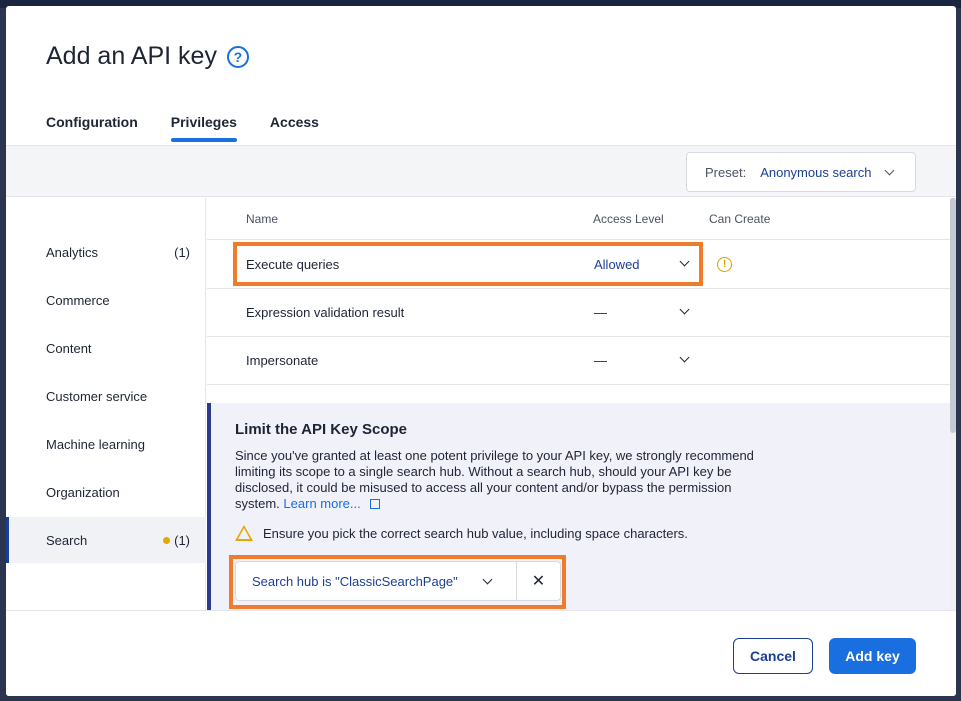 The image size is (961, 701). Describe the element at coordinates (282, 360) in the screenshot. I see `privilege-name: Impersonate` at that location.